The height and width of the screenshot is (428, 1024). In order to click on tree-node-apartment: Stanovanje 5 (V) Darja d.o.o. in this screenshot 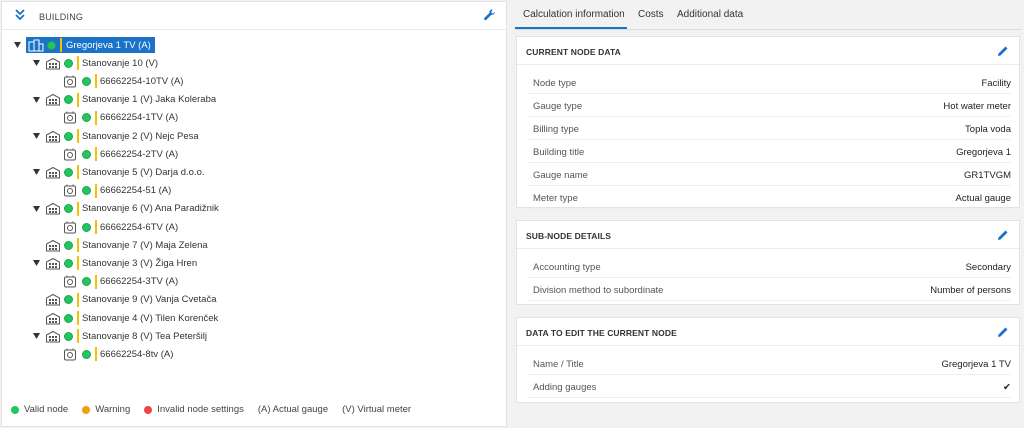, I will do `click(118, 172)`.